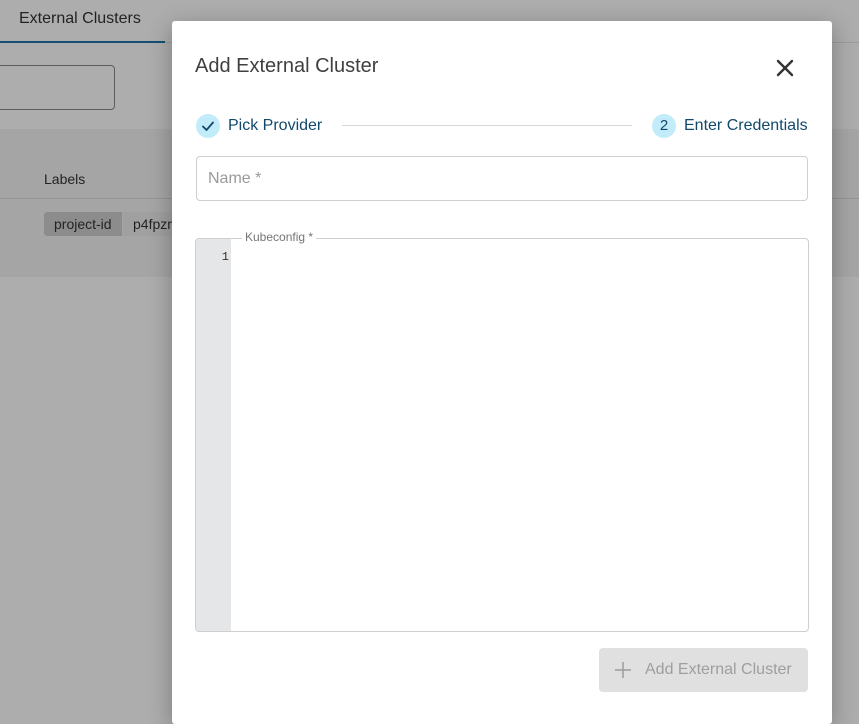 Image resolution: width=859 pixels, height=724 pixels. What do you see at coordinates (213, 435) in the screenshot?
I see `line-number-gutter: 1` at bounding box center [213, 435].